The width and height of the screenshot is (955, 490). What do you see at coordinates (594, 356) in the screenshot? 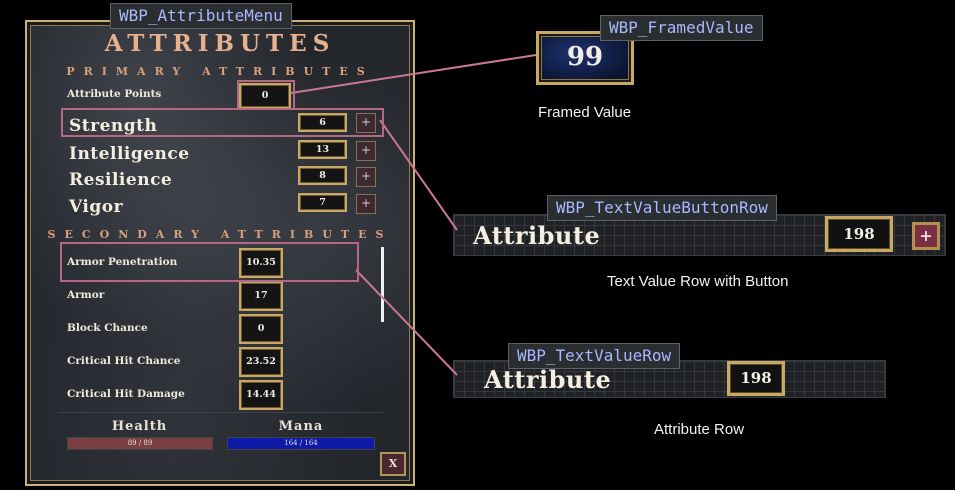
I see `wbp-text-value-row-tag: WBP_TextValueRow` at bounding box center [594, 356].